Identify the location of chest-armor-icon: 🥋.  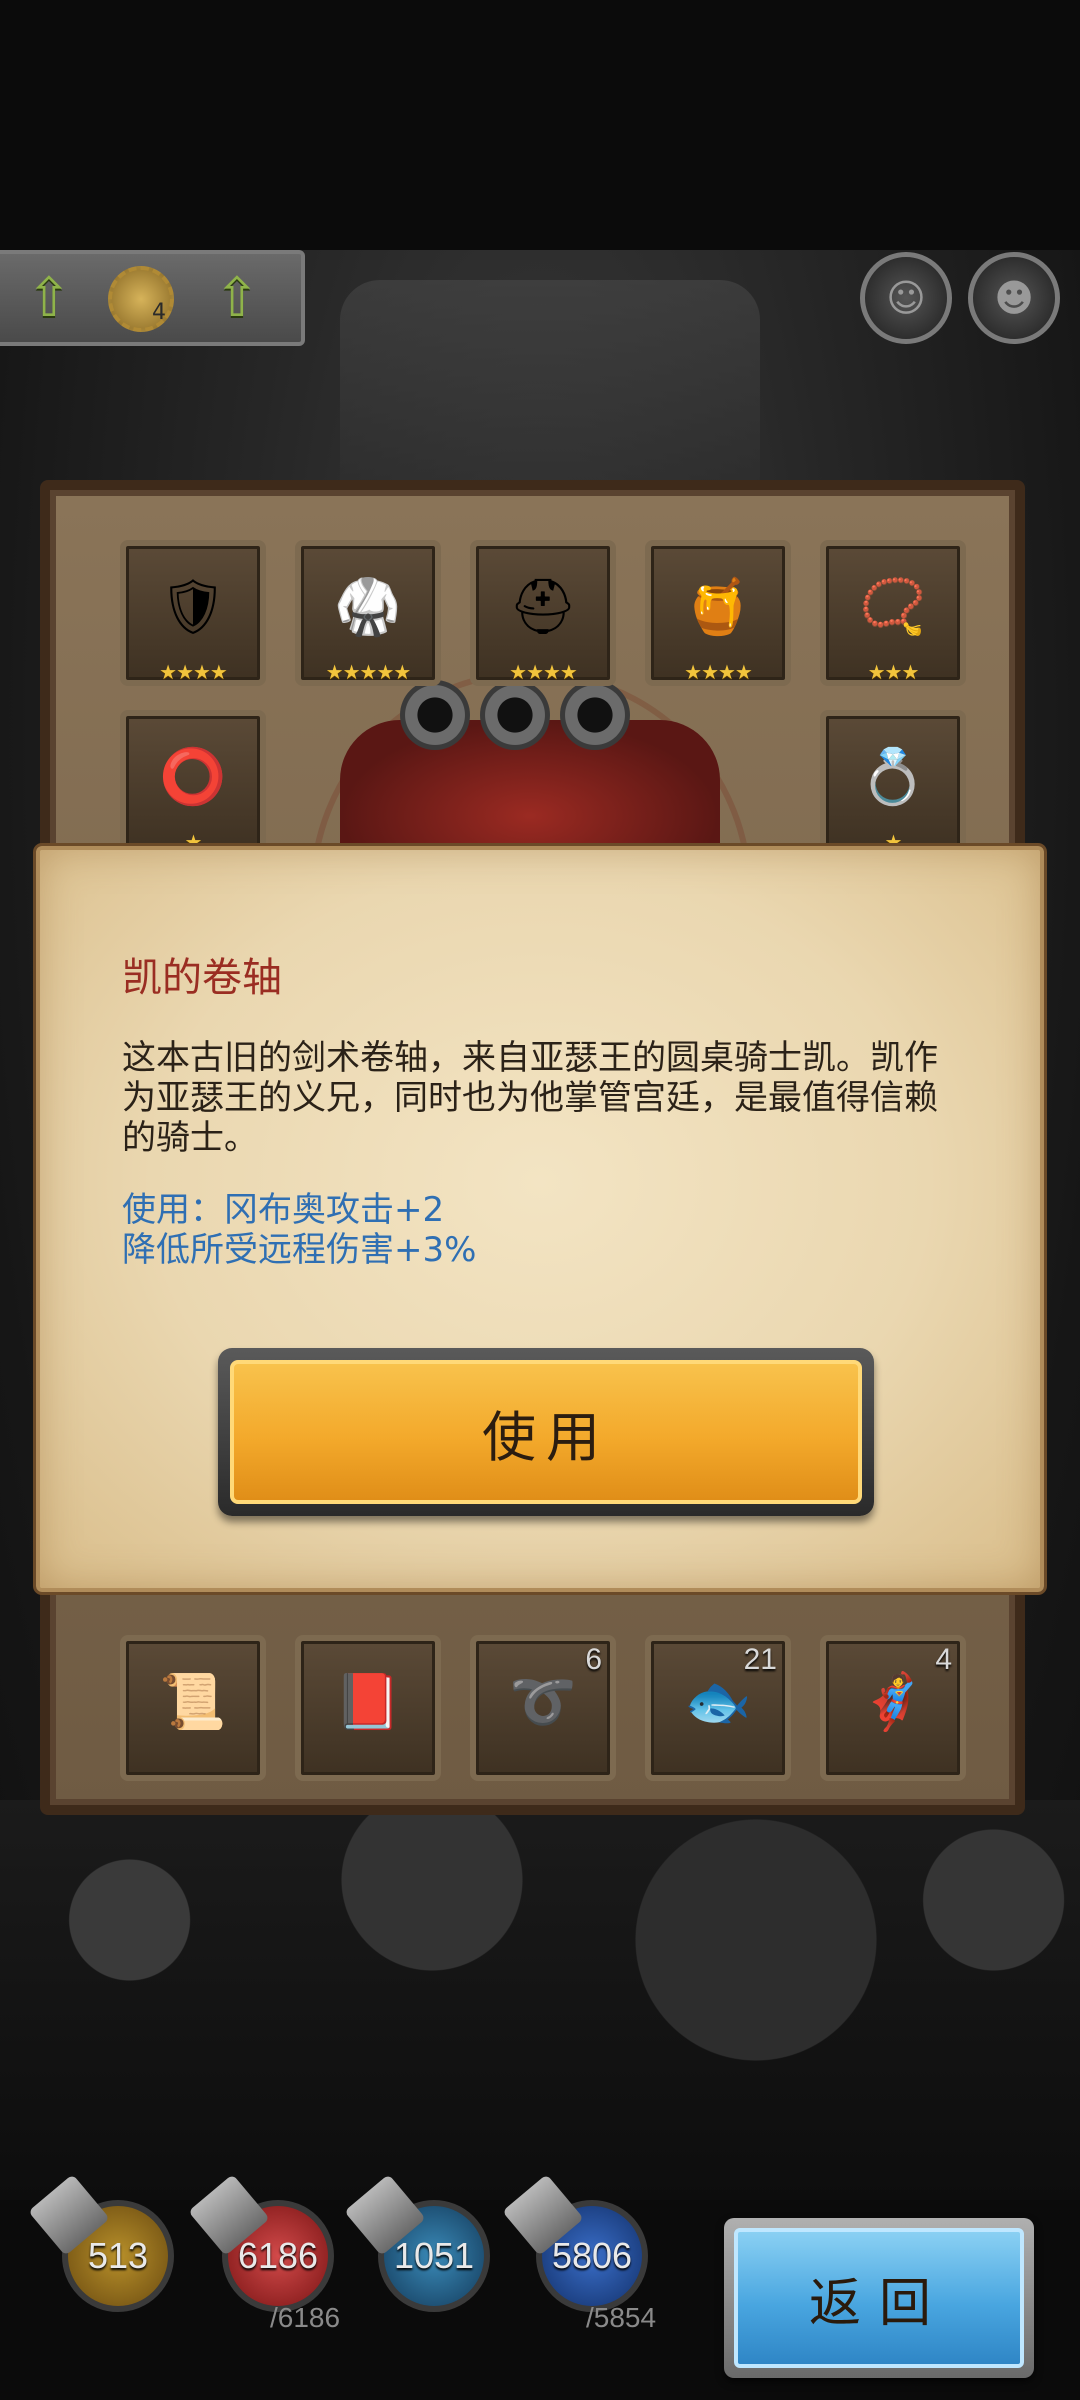
(368, 606).